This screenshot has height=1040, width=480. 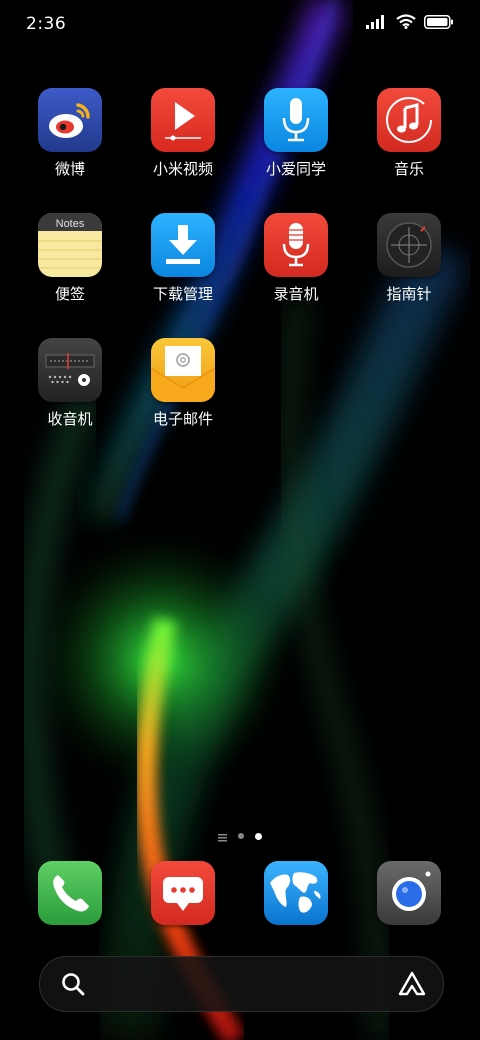 What do you see at coordinates (183, 245) in the screenshot?
I see `download-icon` at bounding box center [183, 245].